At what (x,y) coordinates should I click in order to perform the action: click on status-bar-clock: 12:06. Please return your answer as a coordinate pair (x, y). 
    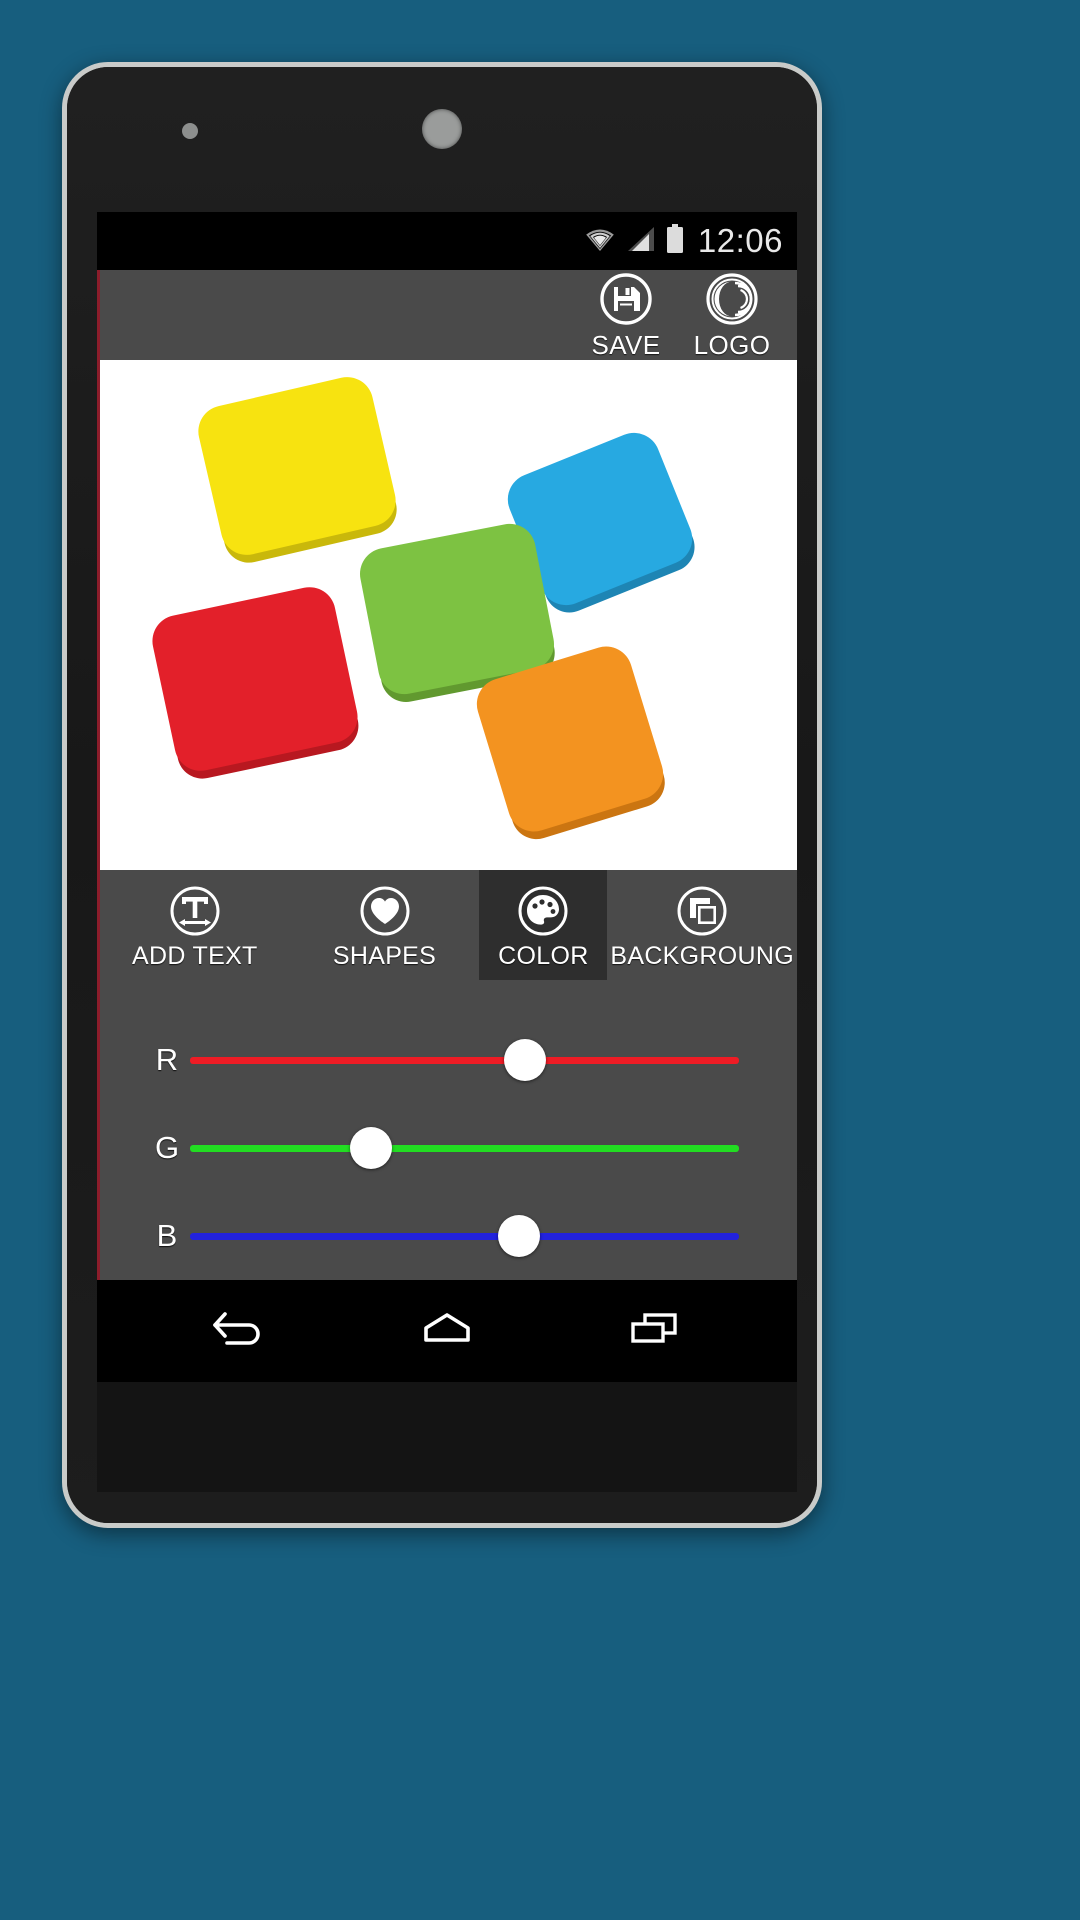
    Looking at the image, I should click on (740, 240).